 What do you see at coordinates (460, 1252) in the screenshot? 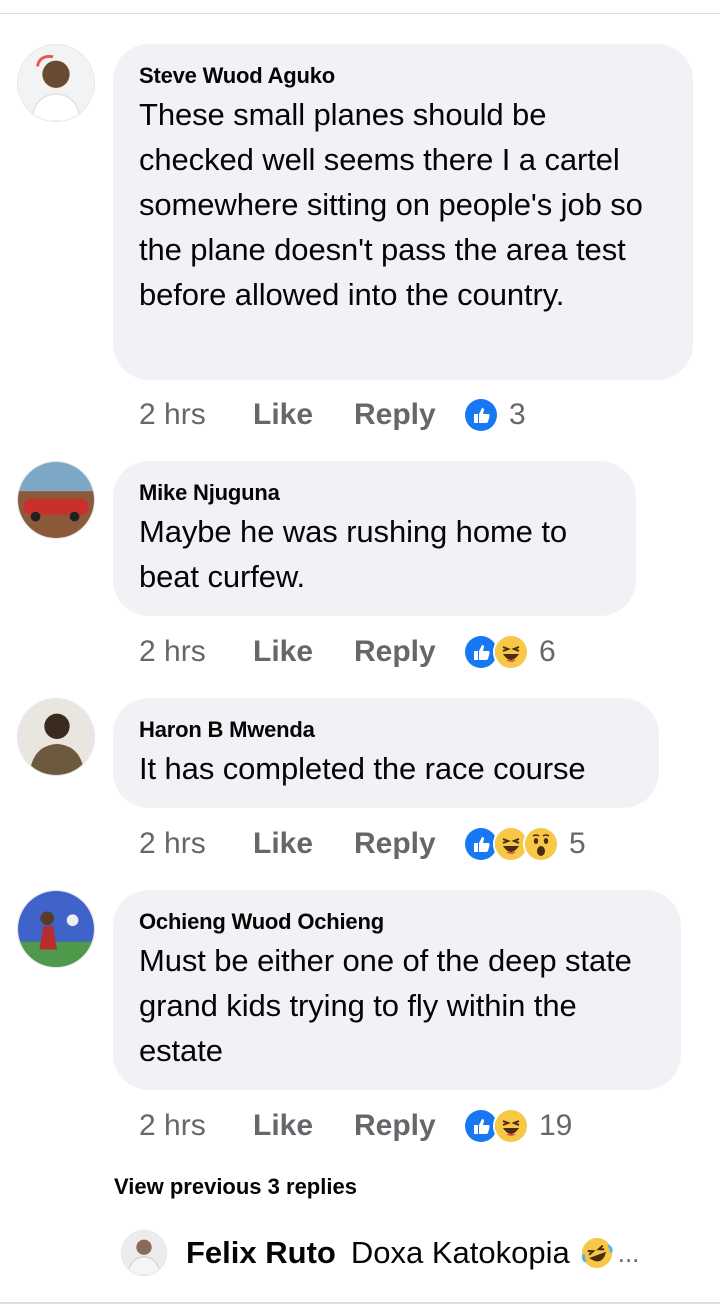
I see `reply-text: Doxa Katokopia` at bounding box center [460, 1252].